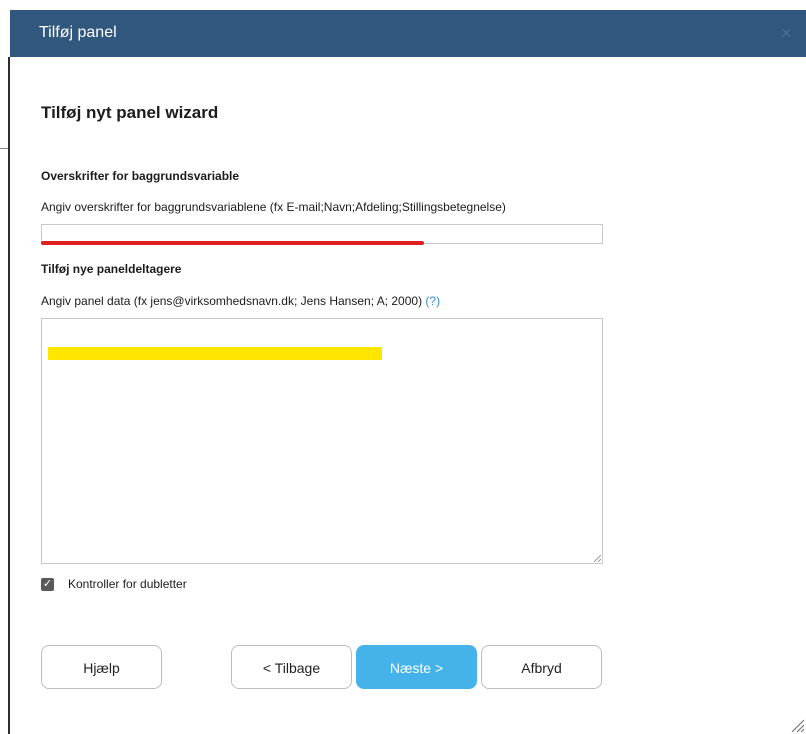 Image resolution: width=806 pixels, height=734 pixels. What do you see at coordinates (101, 667) in the screenshot?
I see `help-button: Hjælp` at bounding box center [101, 667].